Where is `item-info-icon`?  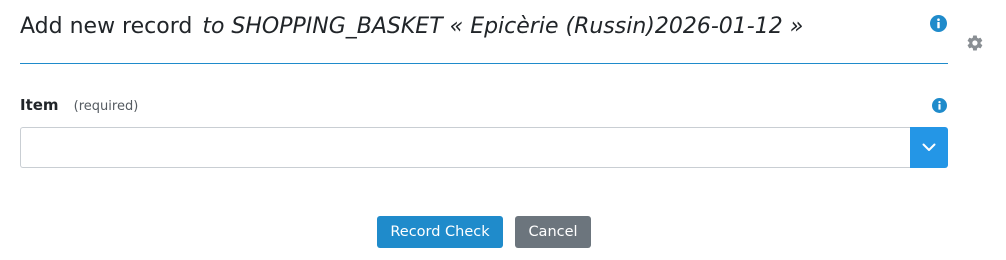 item-info-icon is located at coordinates (939, 105).